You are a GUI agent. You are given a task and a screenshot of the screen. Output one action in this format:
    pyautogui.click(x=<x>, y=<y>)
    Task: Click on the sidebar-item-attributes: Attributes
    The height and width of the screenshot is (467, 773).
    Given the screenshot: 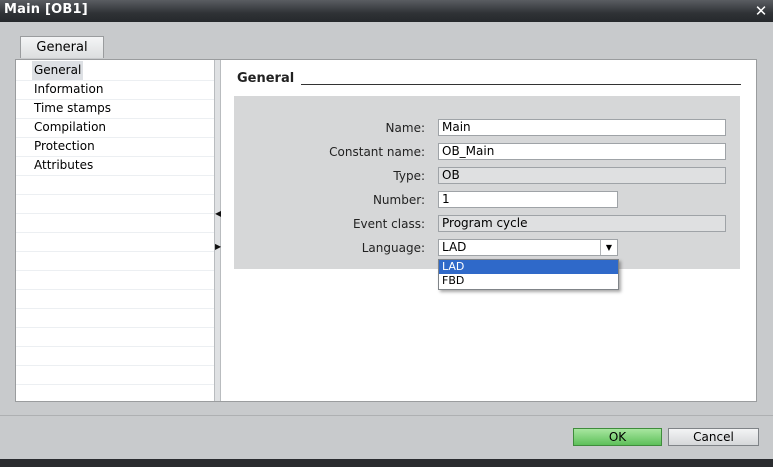 What is the action you would take?
    pyautogui.click(x=63, y=165)
    